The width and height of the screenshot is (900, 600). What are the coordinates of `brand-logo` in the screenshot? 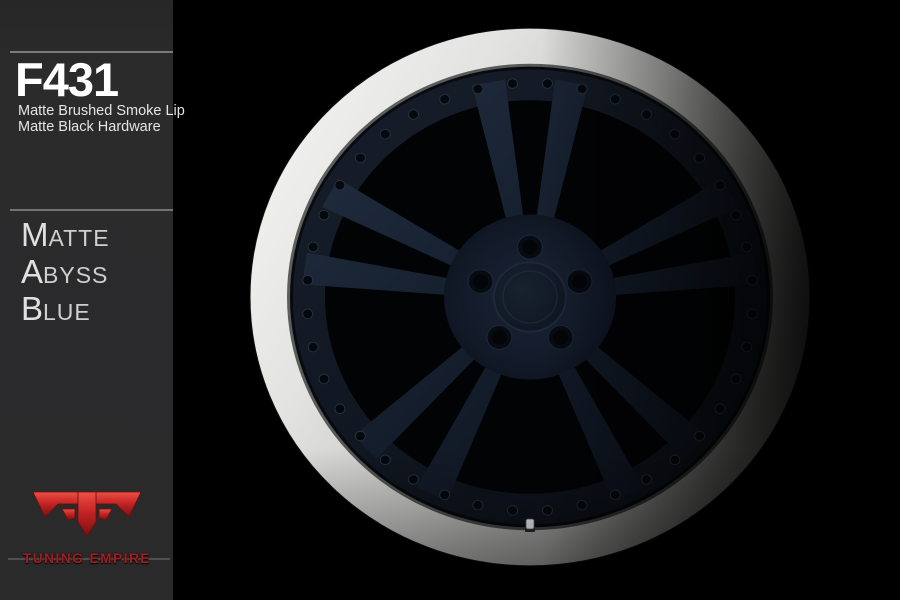 It's located at (87, 515).